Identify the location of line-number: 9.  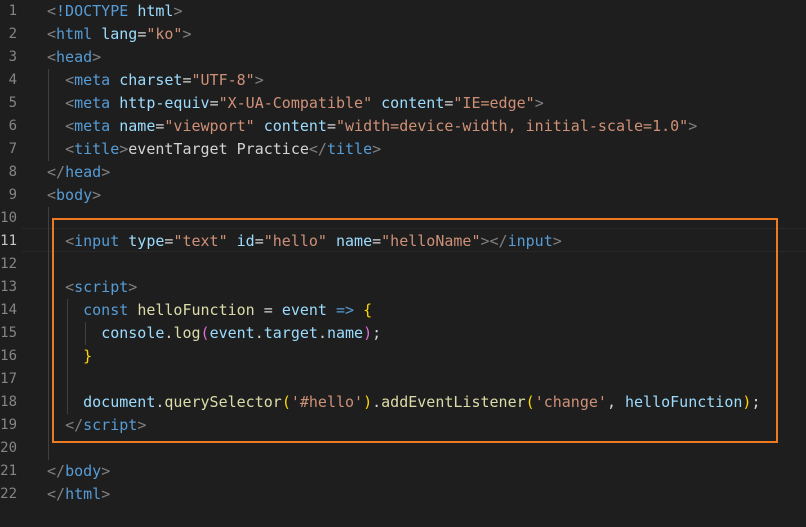
(12, 195).